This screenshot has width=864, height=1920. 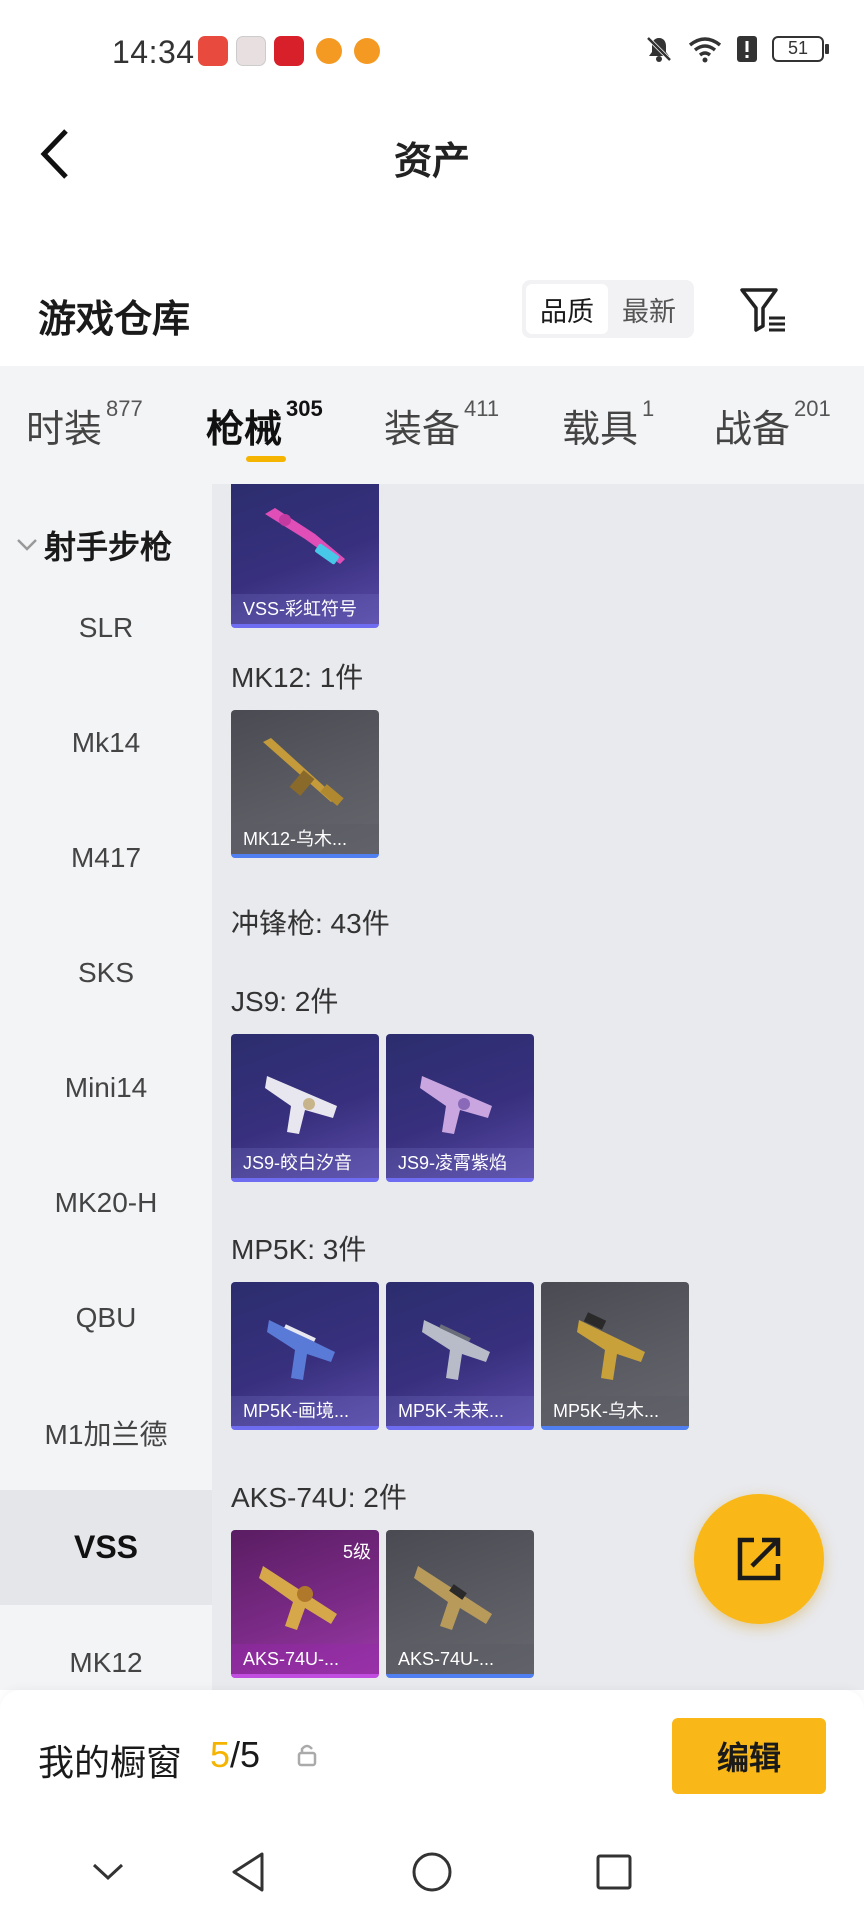 I want to click on sub-group-label: 射手步枪, so click(x=108, y=547).